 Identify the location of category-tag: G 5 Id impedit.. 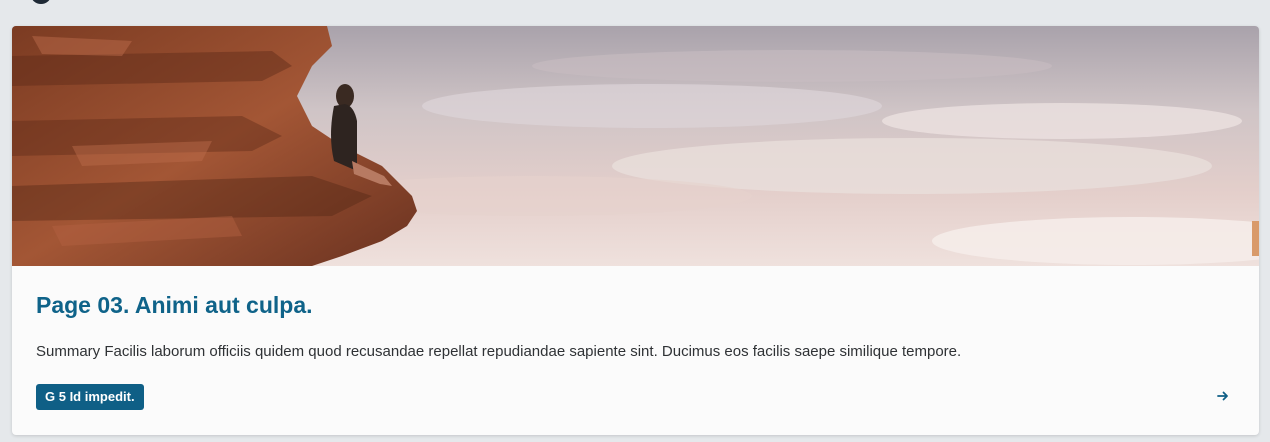
(90, 397).